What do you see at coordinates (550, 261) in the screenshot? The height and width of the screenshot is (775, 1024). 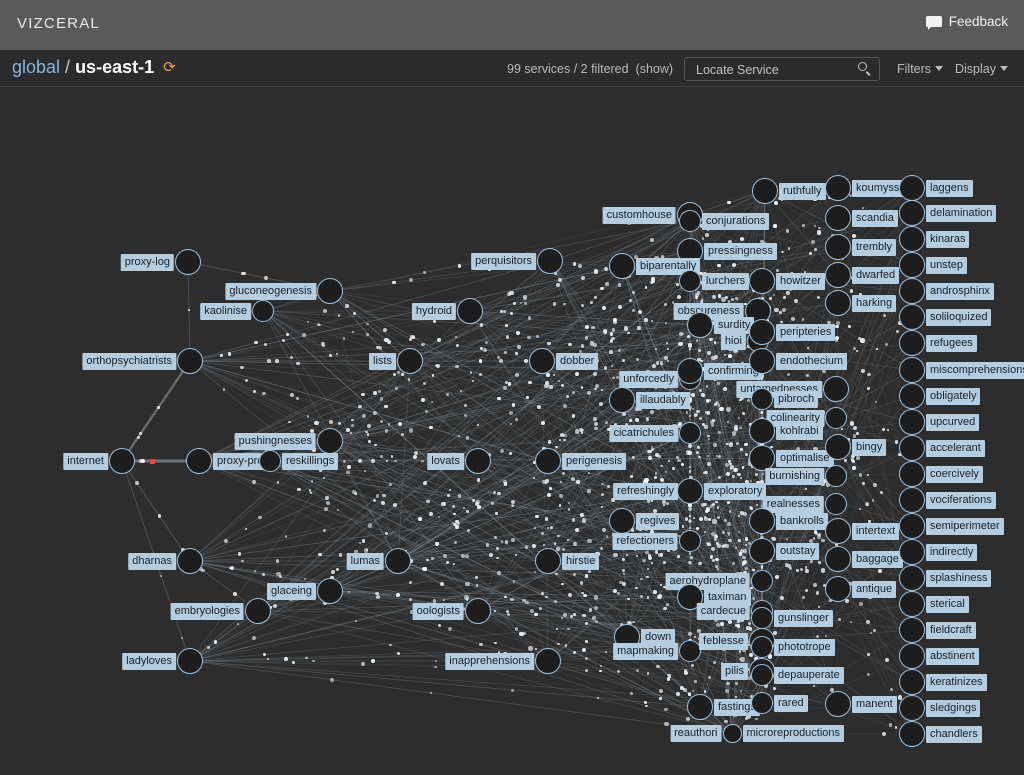 I see `graph-node-perquisitors` at bounding box center [550, 261].